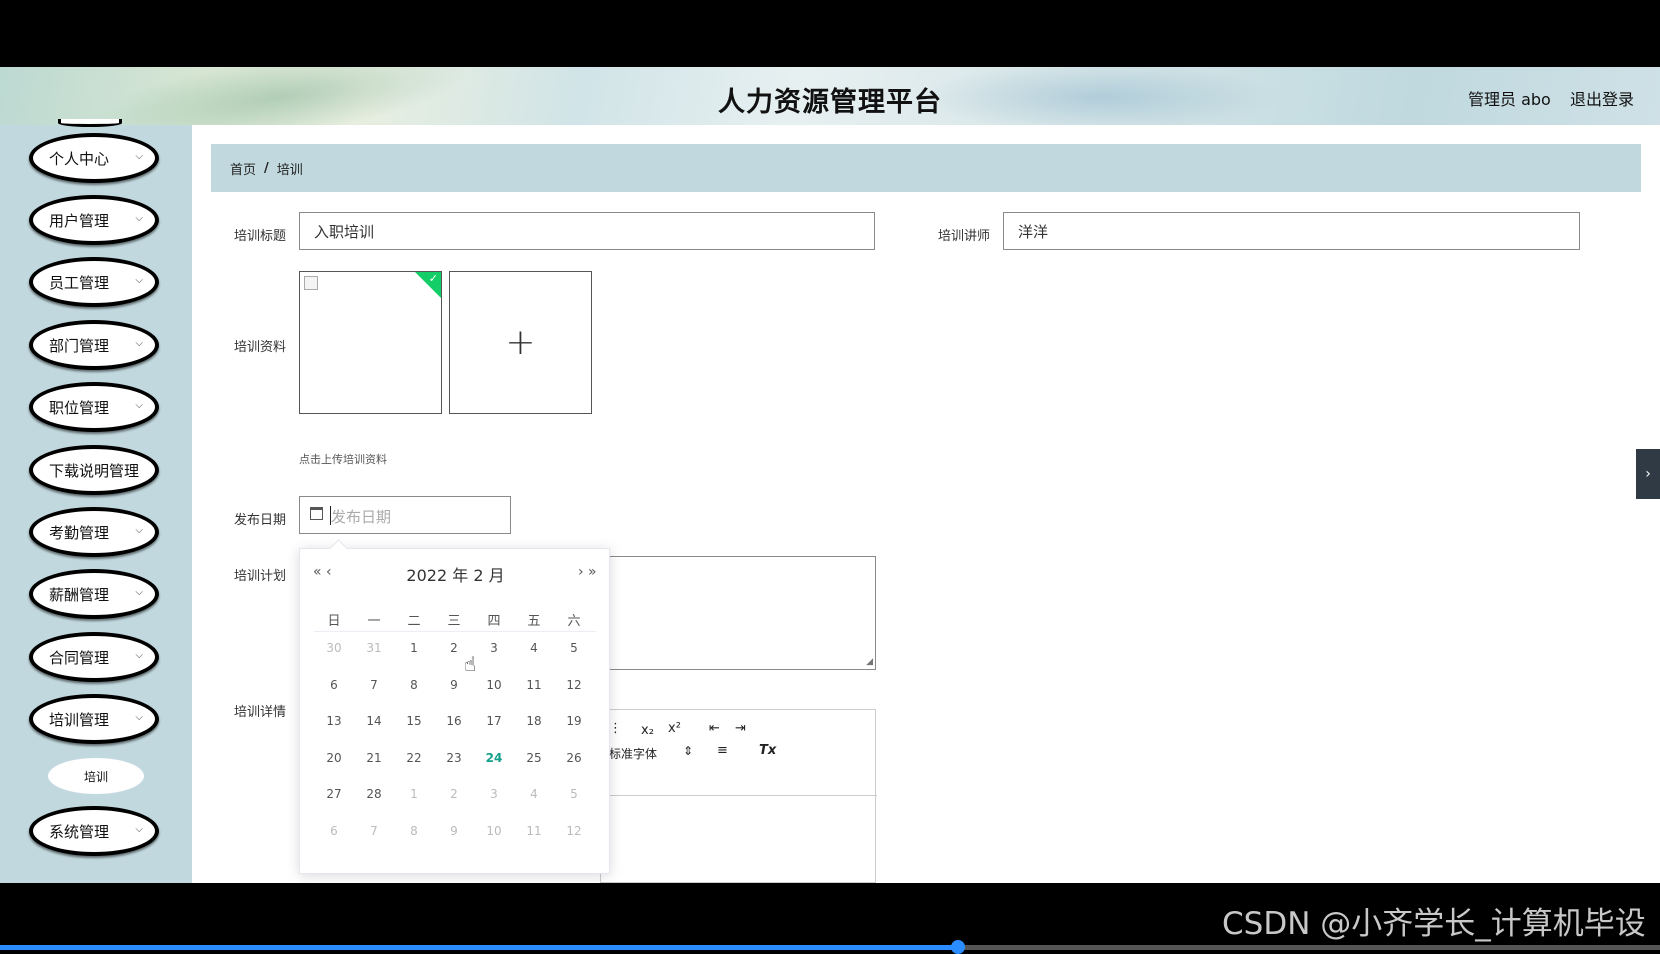  Describe the element at coordinates (405, 515) in the screenshot. I see `publish-date-input: 发布日期` at that location.